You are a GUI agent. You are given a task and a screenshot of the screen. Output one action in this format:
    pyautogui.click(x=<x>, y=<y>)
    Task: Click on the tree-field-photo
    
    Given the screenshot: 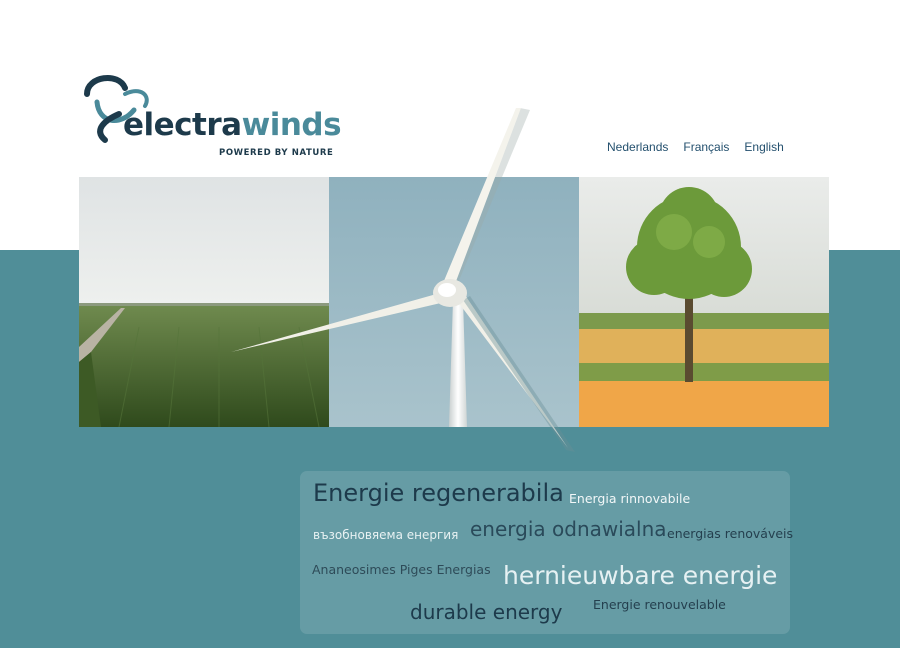 What is the action you would take?
    pyautogui.click(x=704, y=302)
    